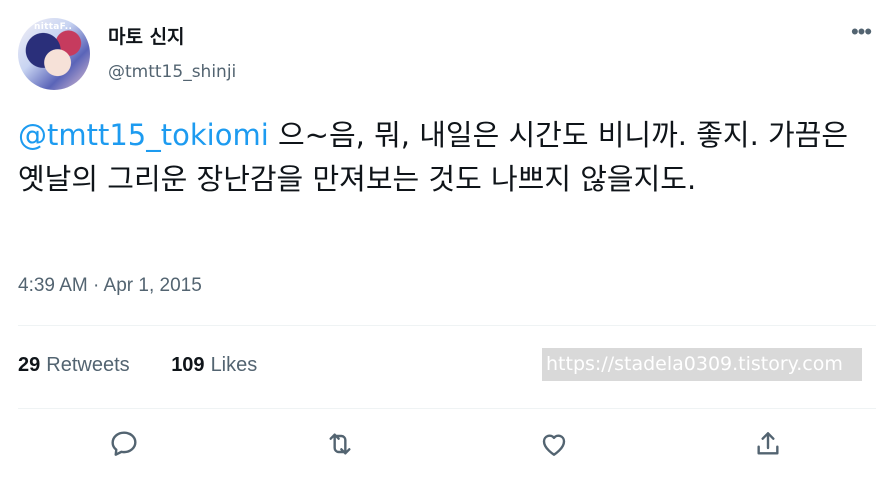  I want to click on mention-link: @tmtt15_tokiomi, so click(143, 135).